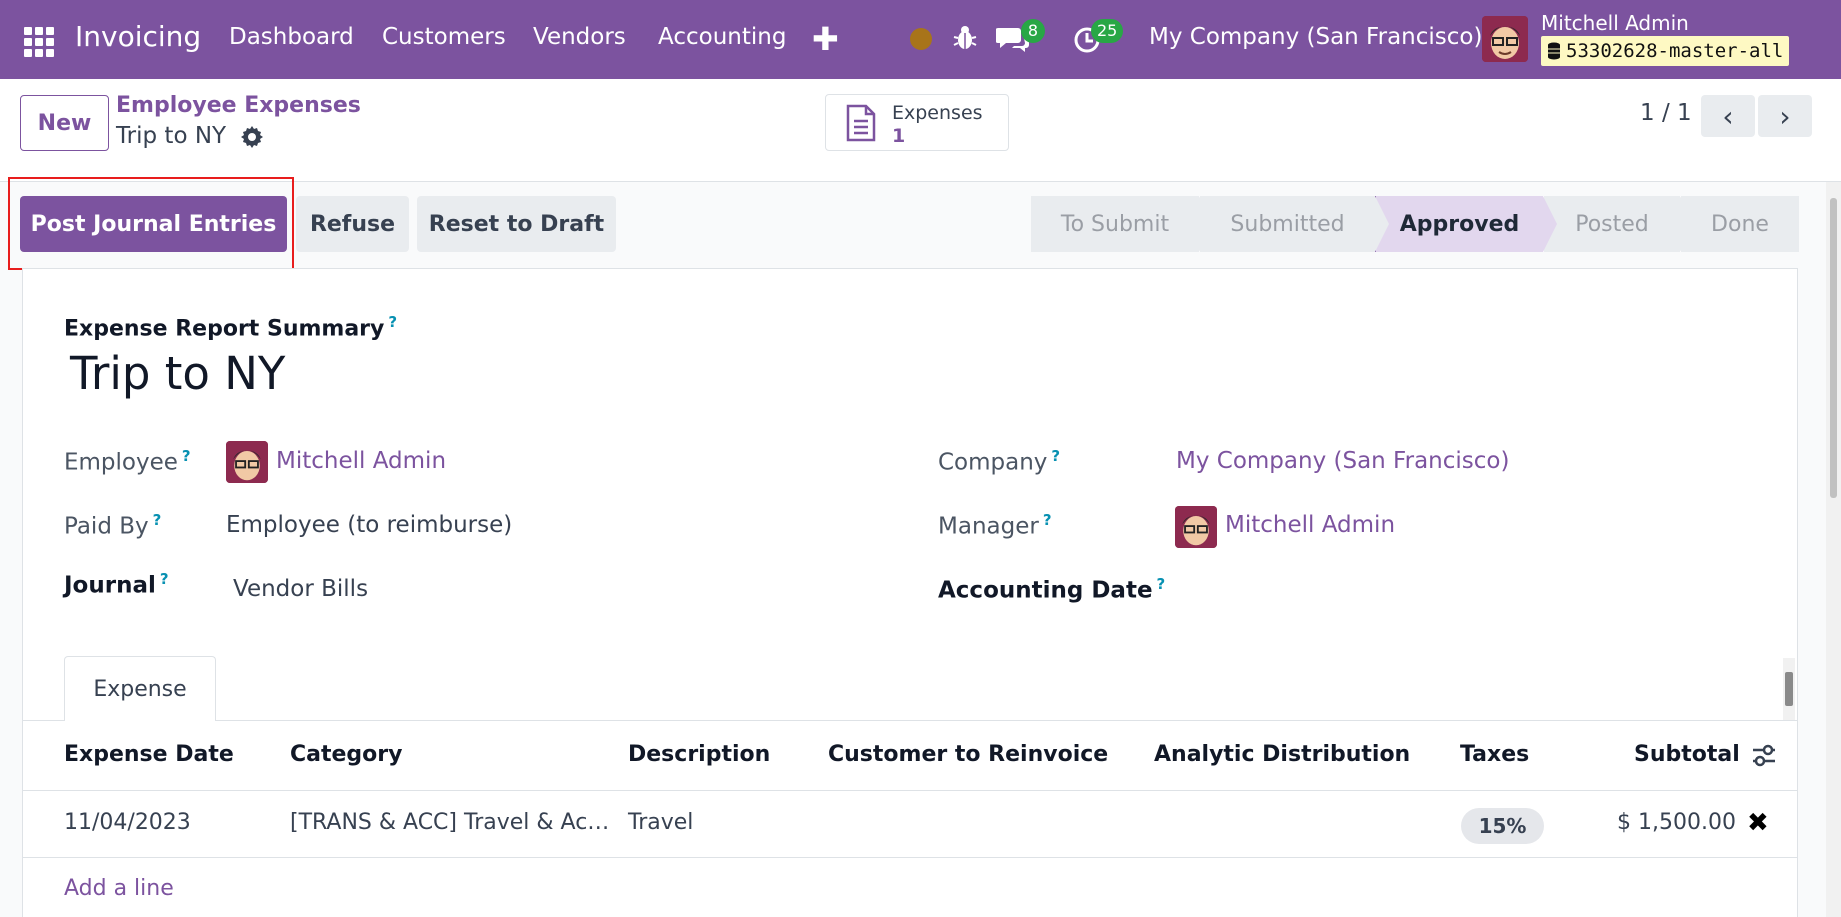 Image resolution: width=1841 pixels, height=917 pixels. Describe the element at coordinates (1051, 589) in the screenshot. I see `accounting-date-label: Accounting Date?` at that location.